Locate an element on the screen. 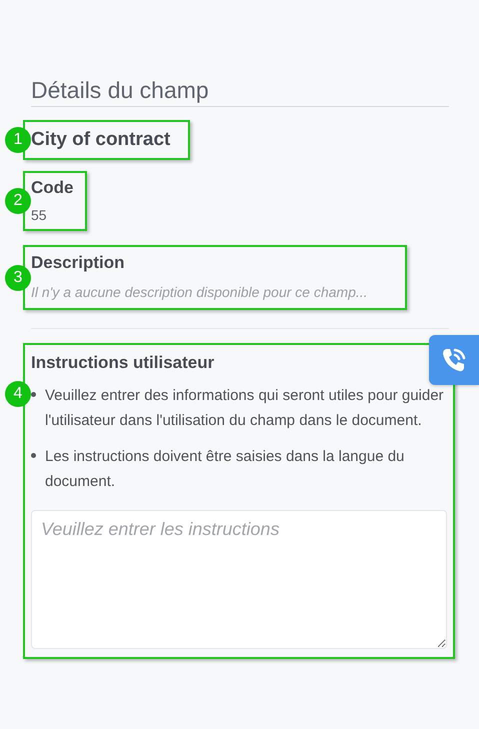 This screenshot has width=479, height=729. field-name: City of contract is located at coordinates (100, 140).